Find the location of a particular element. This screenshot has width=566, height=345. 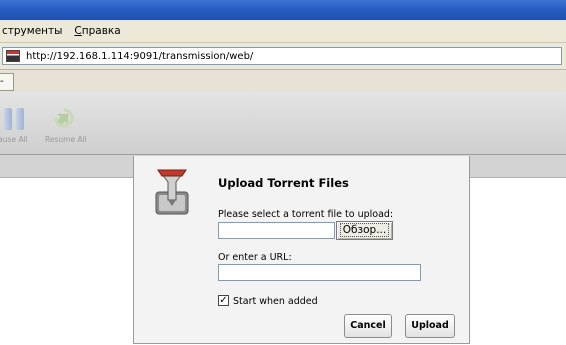

url-prompt-label: Or enter a URL: is located at coordinates (255, 257).